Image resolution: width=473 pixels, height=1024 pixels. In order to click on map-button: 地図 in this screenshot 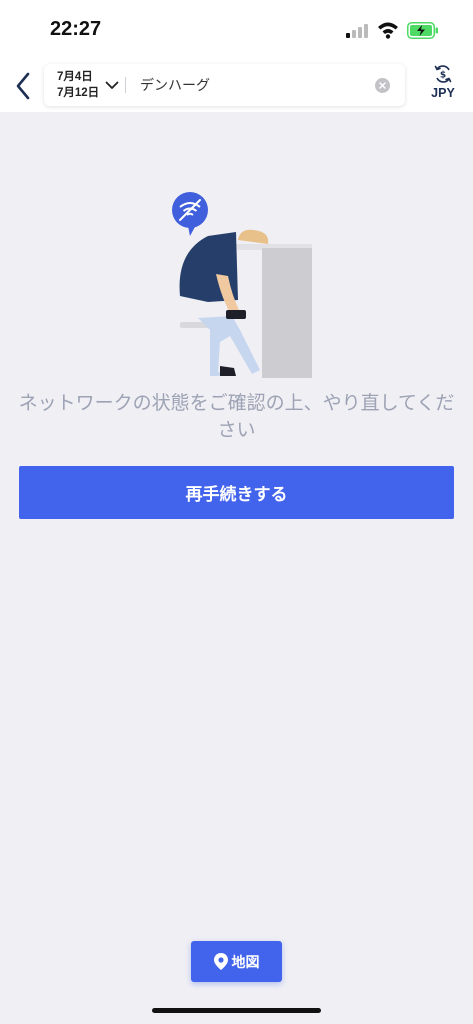, I will do `click(236, 961)`.